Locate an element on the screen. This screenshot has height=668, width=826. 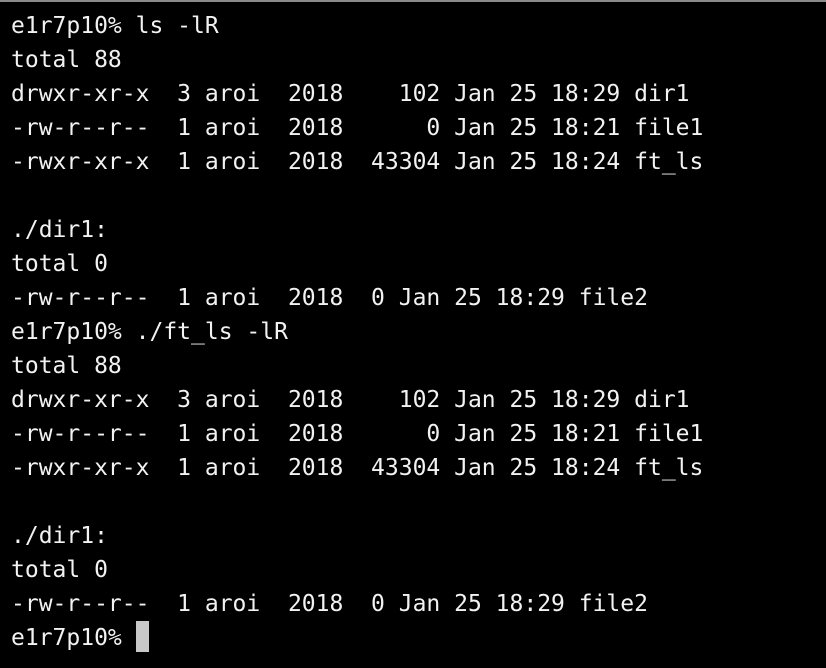
terminal-line: e1r7p10% ./ft_ls -lR is located at coordinates (149, 332).